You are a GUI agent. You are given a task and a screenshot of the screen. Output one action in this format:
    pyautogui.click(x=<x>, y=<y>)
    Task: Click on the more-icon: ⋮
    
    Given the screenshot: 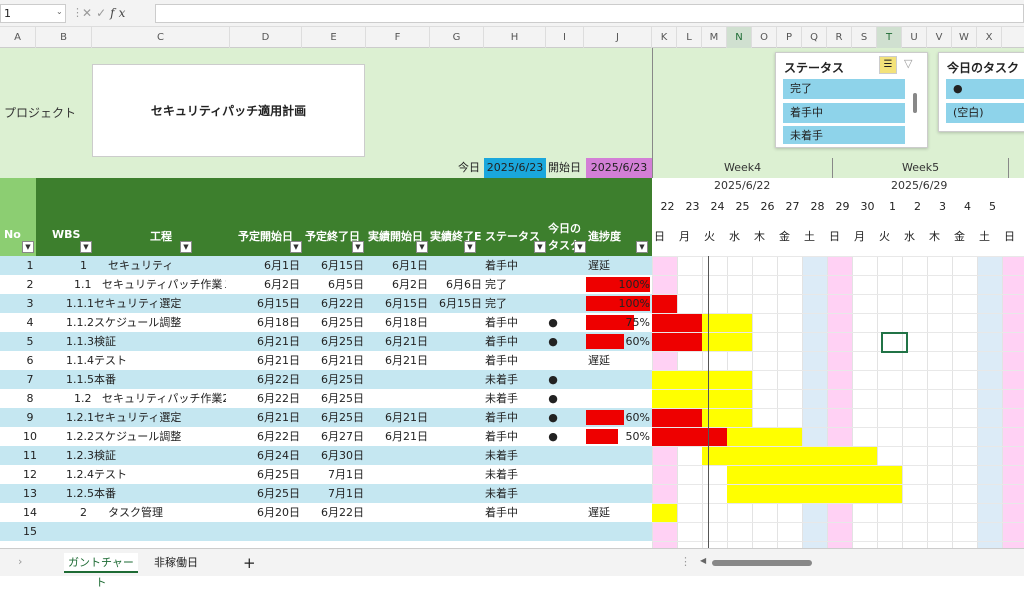 What is the action you would take?
    pyautogui.click(x=685, y=561)
    